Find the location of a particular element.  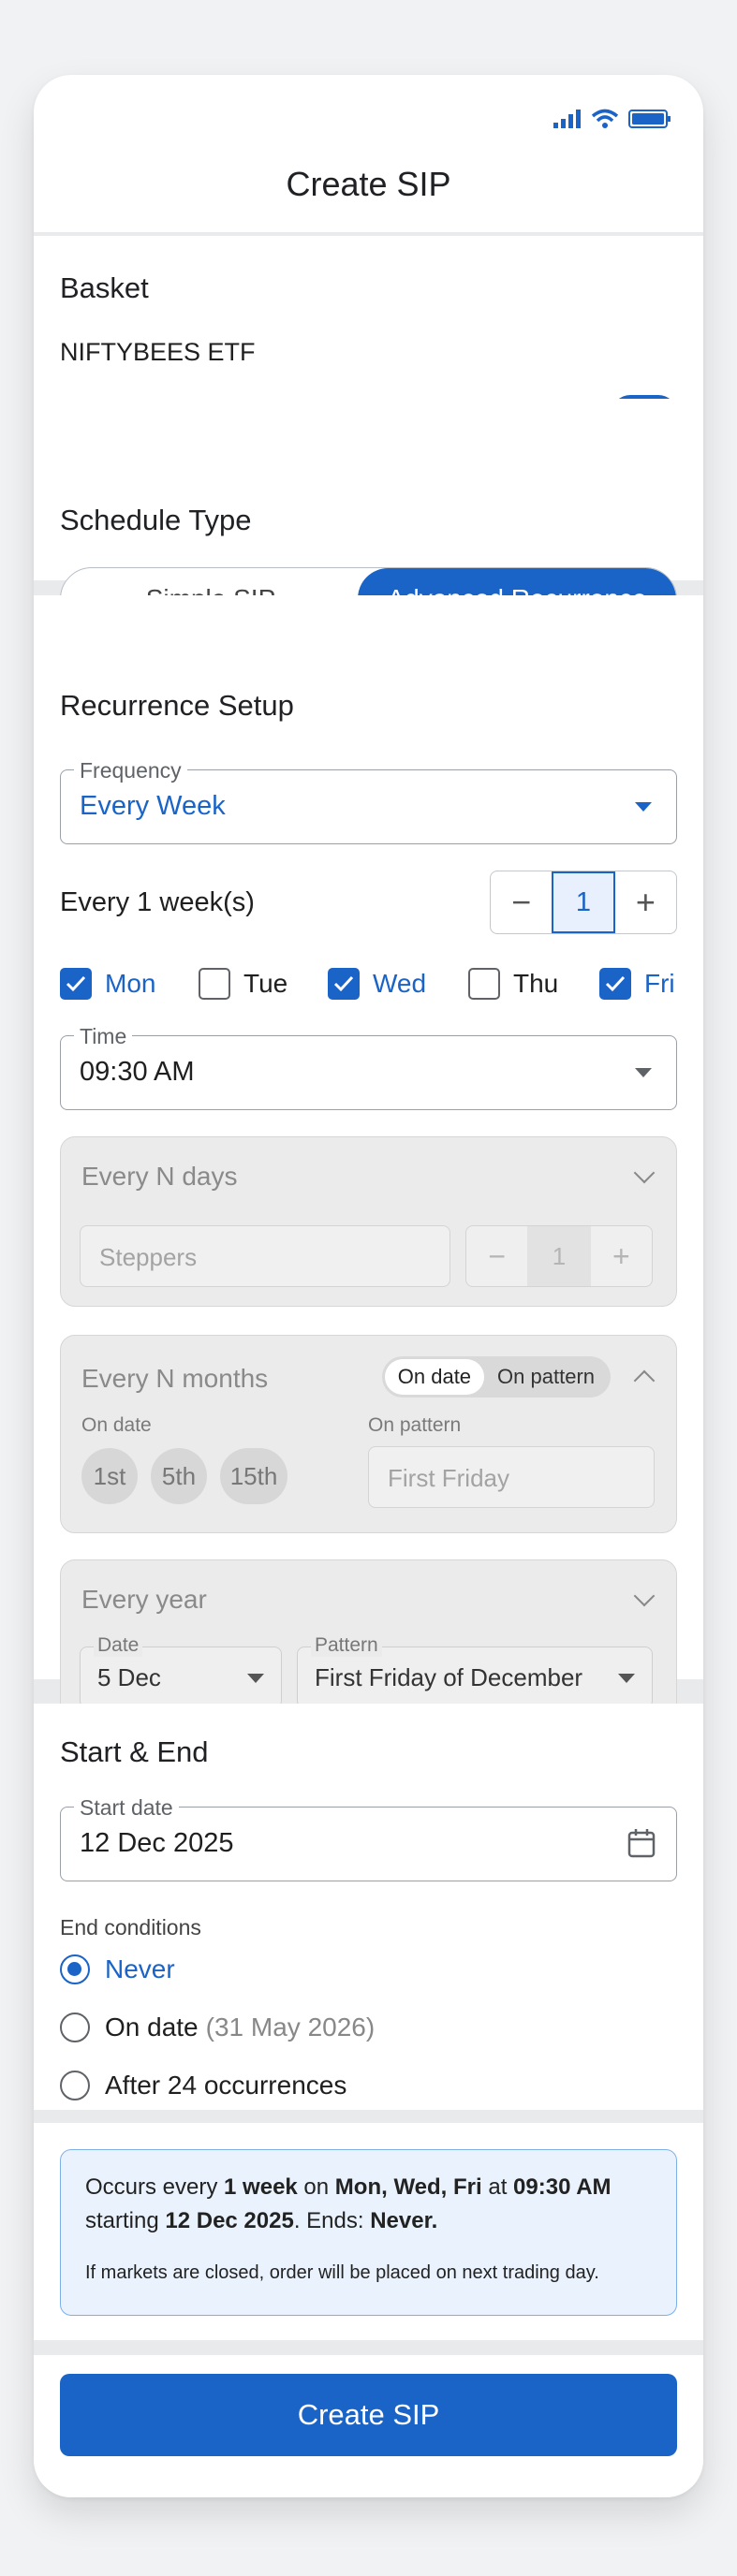

end-never-radio: Never is located at coordinates (117, 1969).